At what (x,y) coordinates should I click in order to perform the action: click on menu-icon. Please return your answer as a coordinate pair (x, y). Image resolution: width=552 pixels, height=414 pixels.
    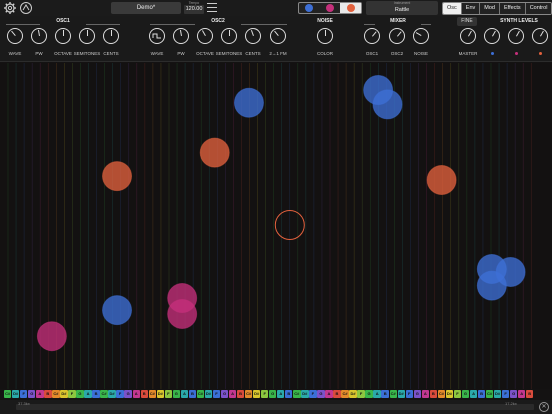
    Looking at the image, I should click on (212, 7).